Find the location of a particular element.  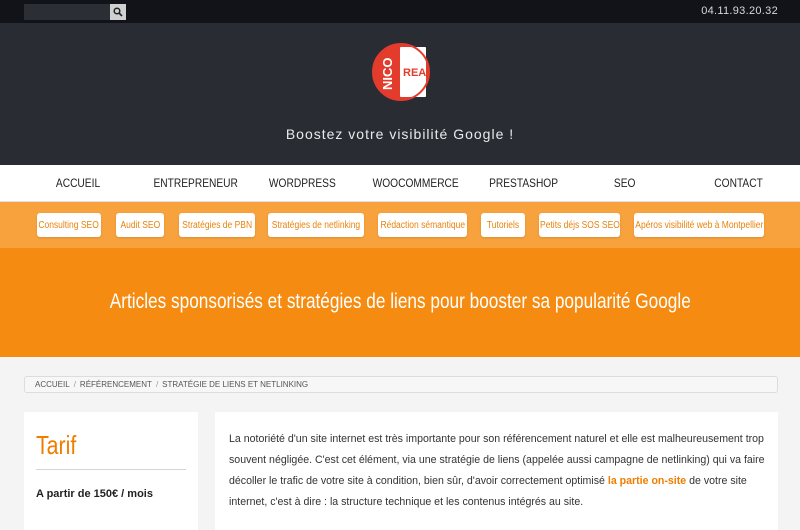

chip-label: Rédaction sémantique is located at coordinates (422, 225).